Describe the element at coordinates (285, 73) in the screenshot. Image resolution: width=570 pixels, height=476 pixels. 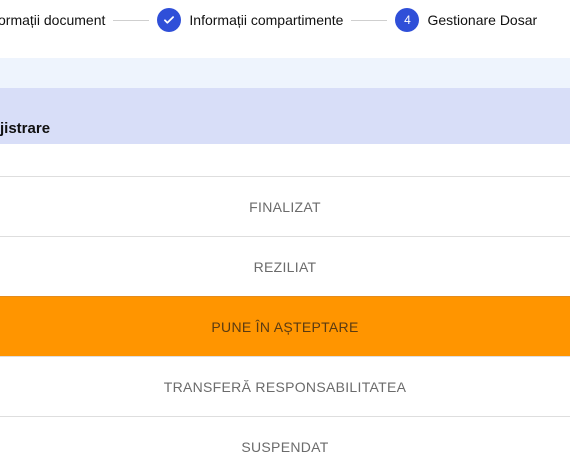
I see `toolbar-strip` at that location.